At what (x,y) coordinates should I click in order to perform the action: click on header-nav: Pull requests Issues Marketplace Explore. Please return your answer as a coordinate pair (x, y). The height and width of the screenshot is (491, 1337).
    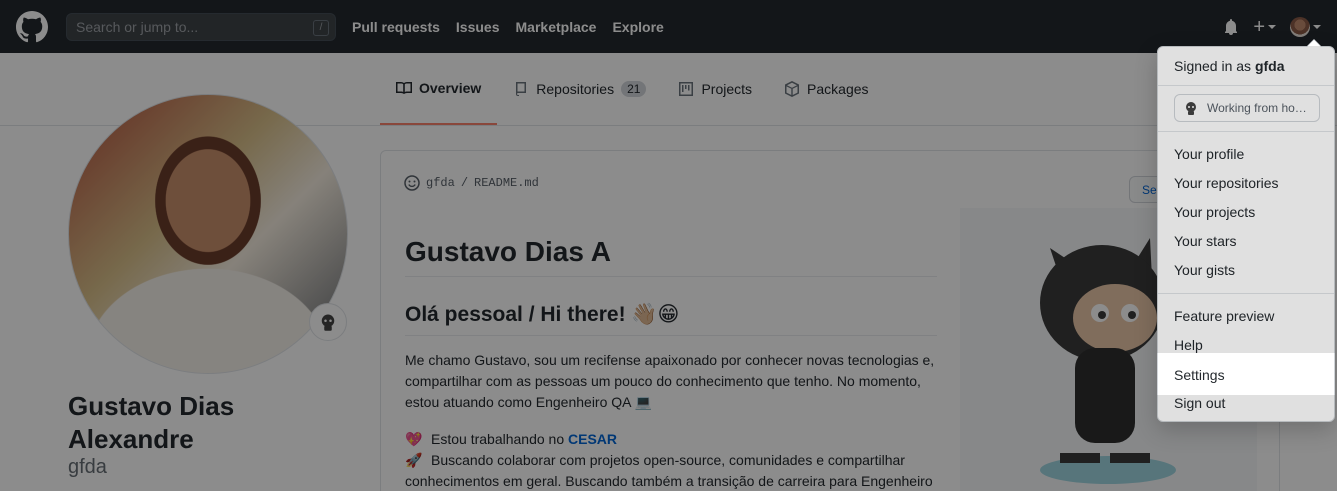
    Looking at the image, I should click on (516, 26).